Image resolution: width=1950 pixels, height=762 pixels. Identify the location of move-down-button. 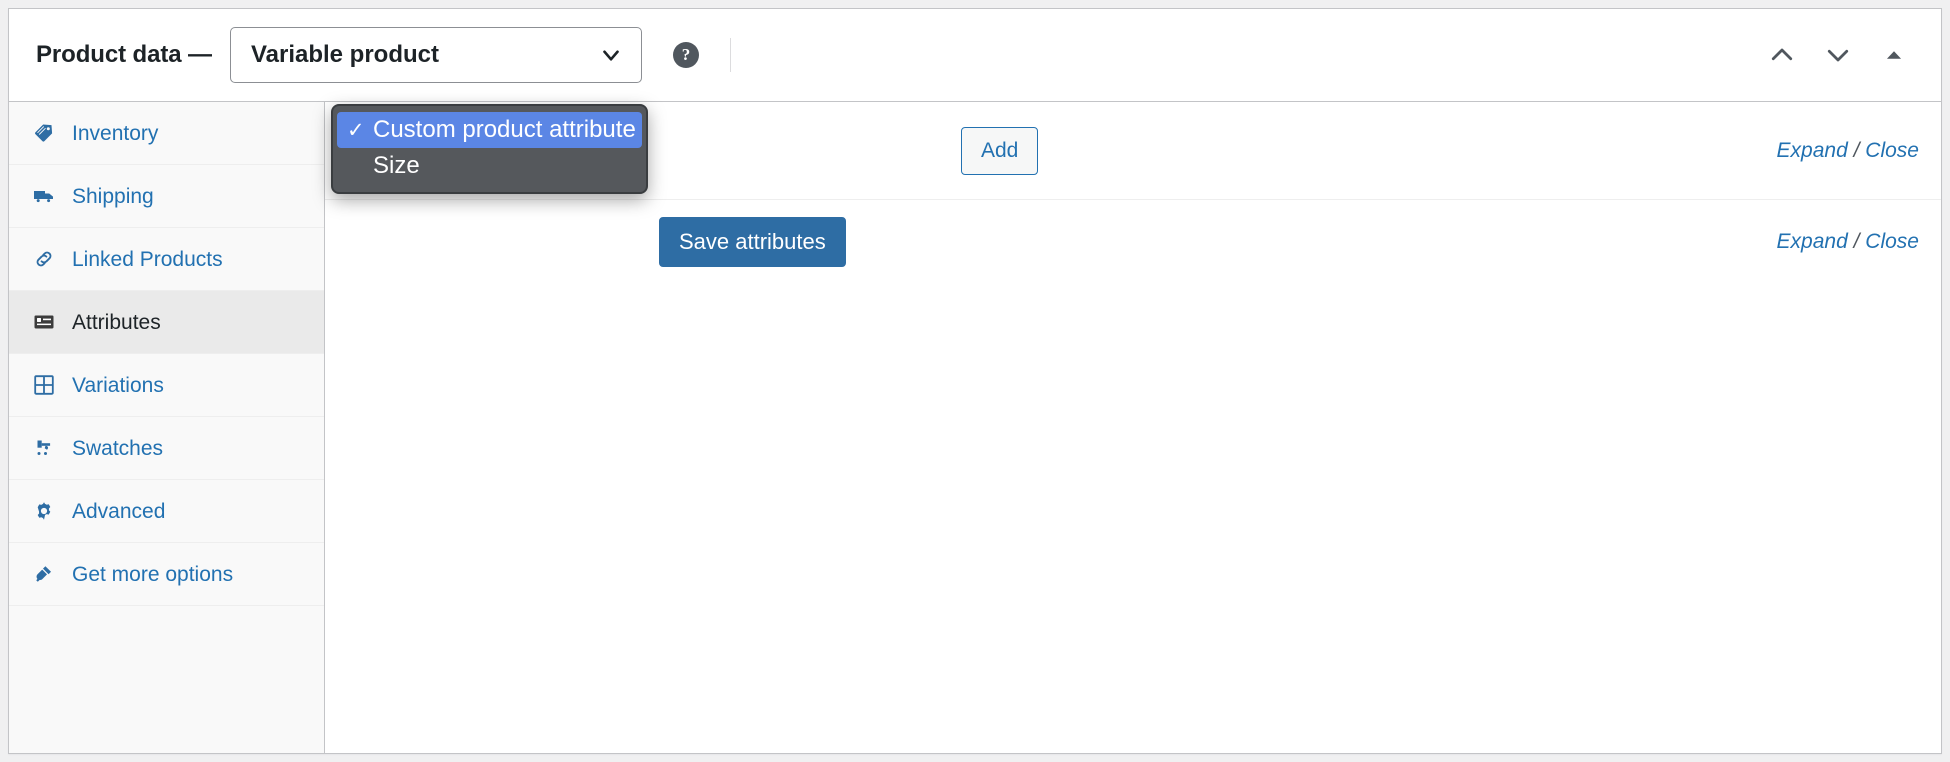
(1838, 55).